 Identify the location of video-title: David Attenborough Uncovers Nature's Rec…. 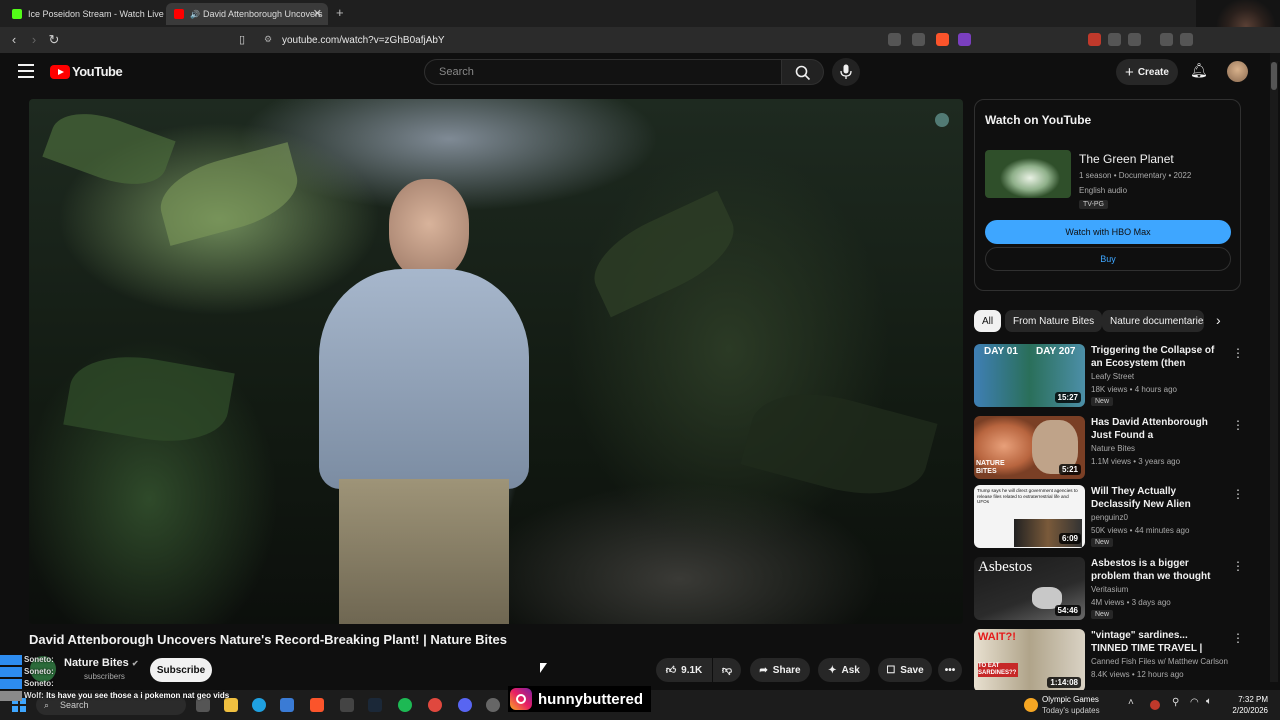
(268, 639).